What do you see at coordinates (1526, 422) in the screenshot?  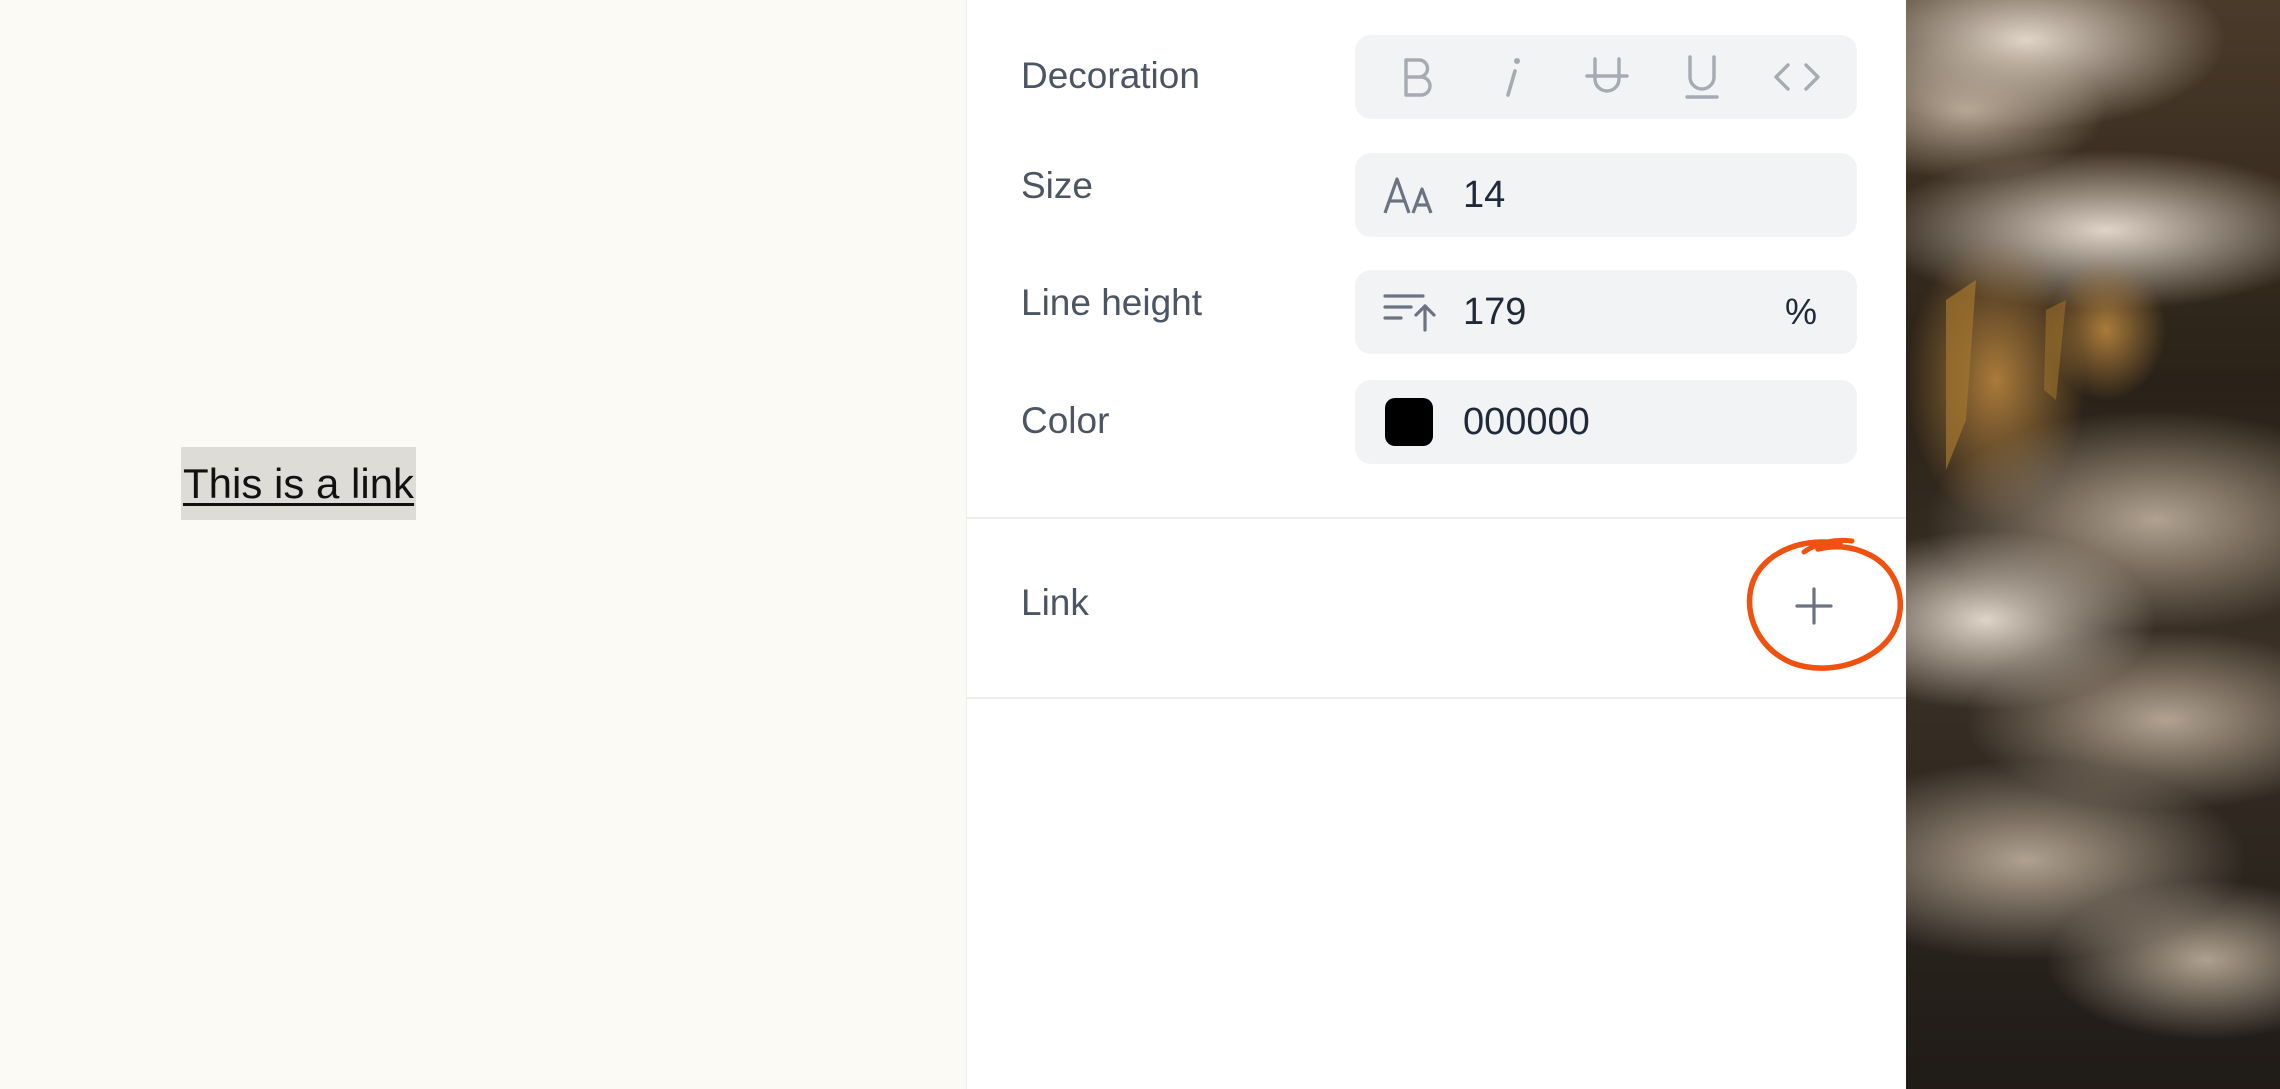 I see `color-value: 000000` at bounding box center [1526, 422].